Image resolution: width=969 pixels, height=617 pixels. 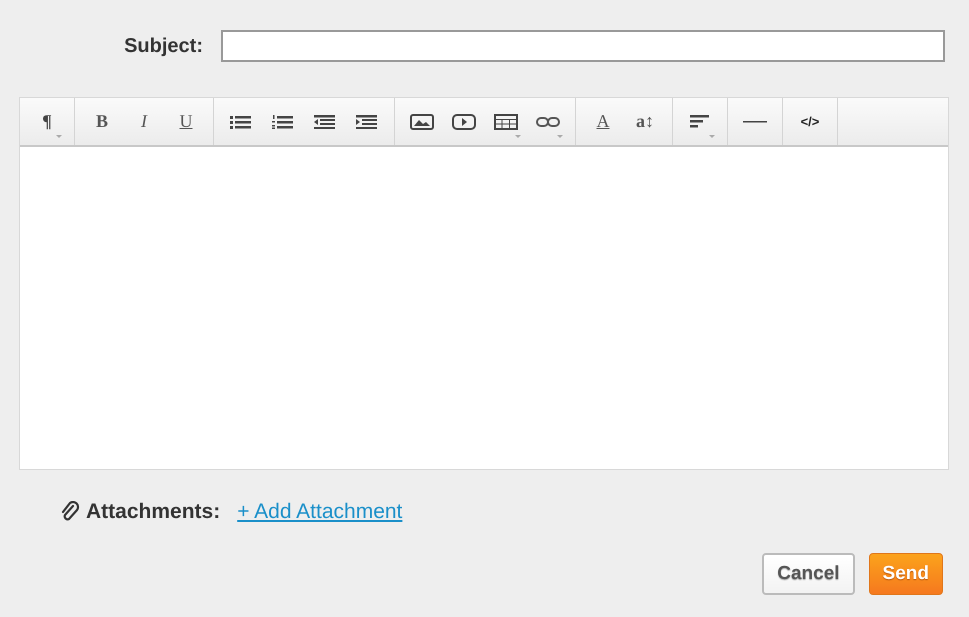 I want to click on italic-button: I, so click(x=144, y=122).